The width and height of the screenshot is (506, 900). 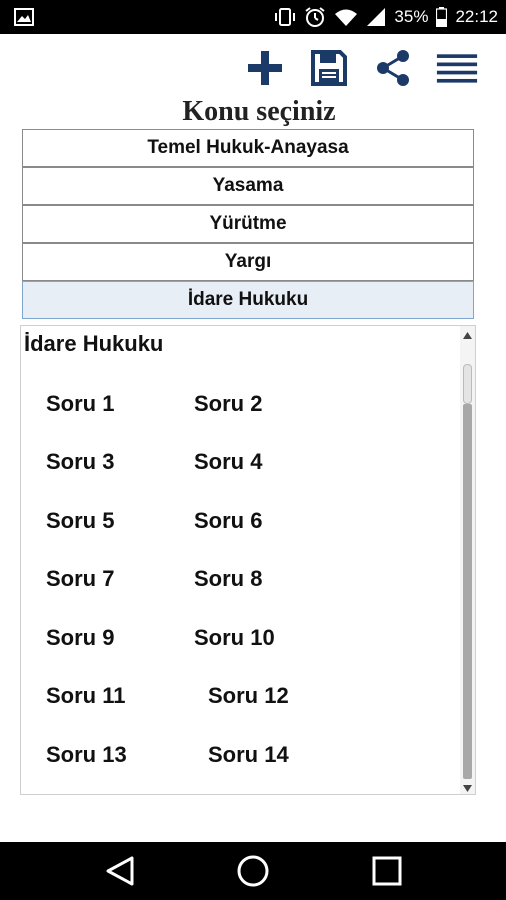 What do you see at coordinates (80, 462) in the screenshot?
I see `question-link: Soru 3` at bounding box center [80, 462].